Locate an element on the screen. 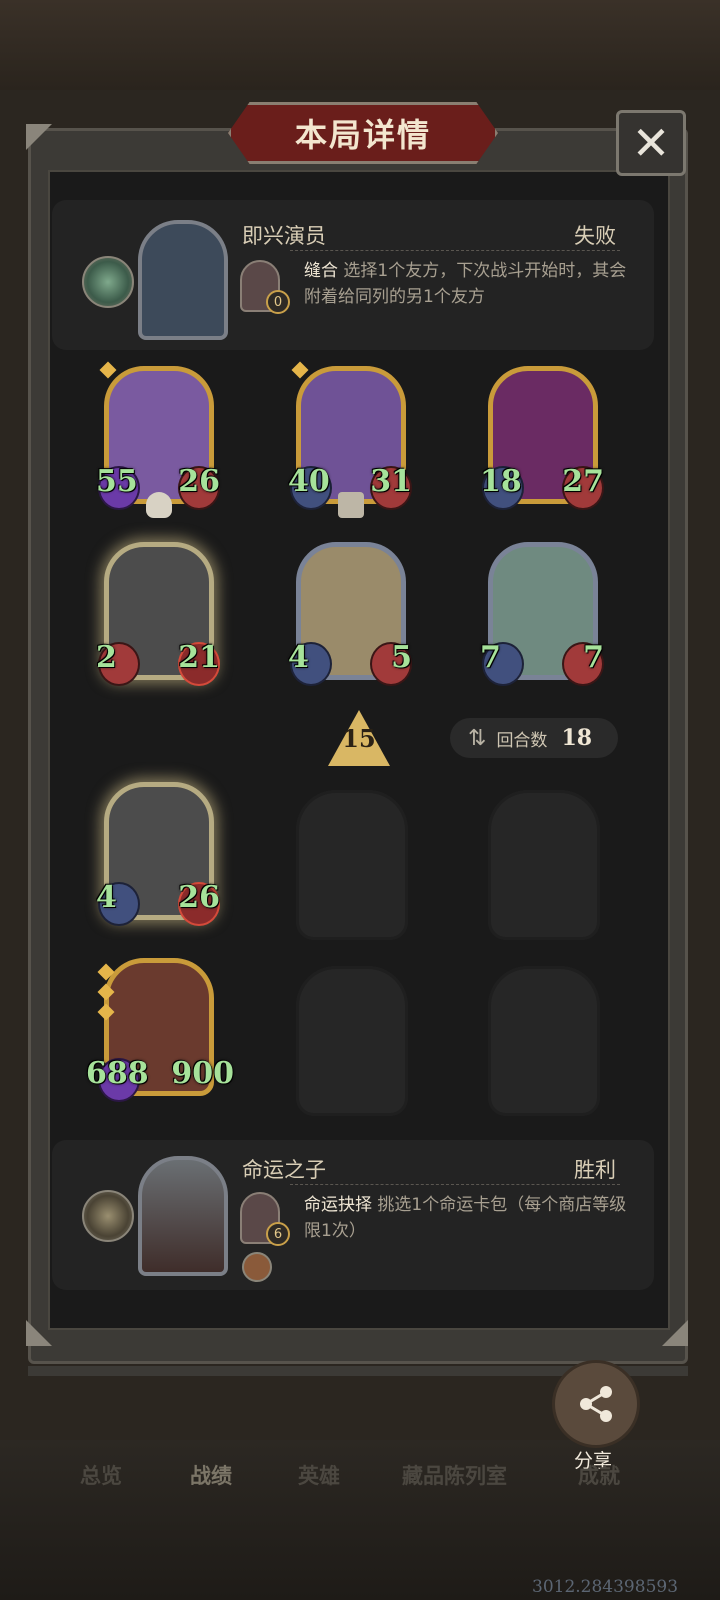  opponent-name: 即兴演员 is located at coordinates (284, 236).